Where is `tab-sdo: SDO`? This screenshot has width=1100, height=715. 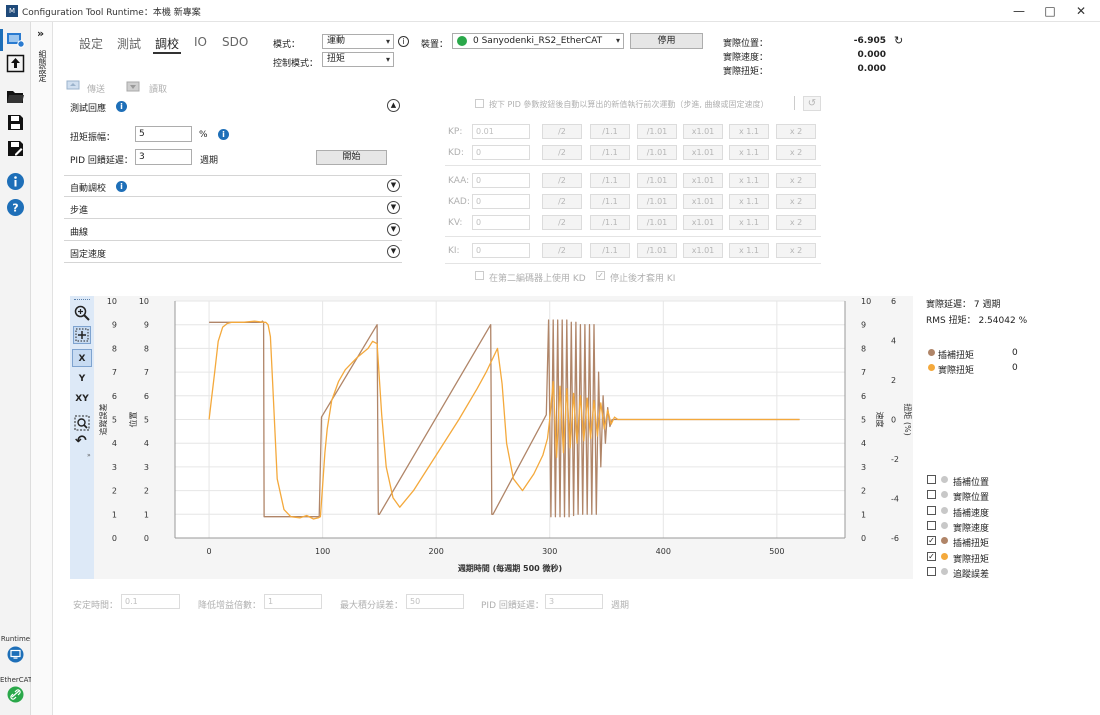
tab-sdo: SDO is located at coordinates (235, 42).